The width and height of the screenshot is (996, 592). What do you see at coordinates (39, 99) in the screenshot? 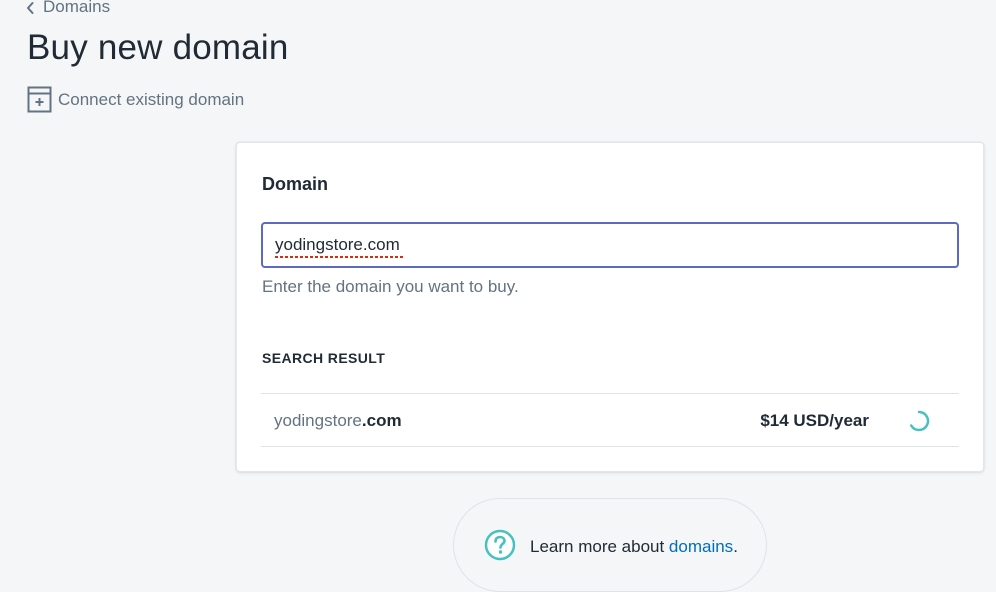
I see `domain-connect-icon` at bounding box center [39, 99].